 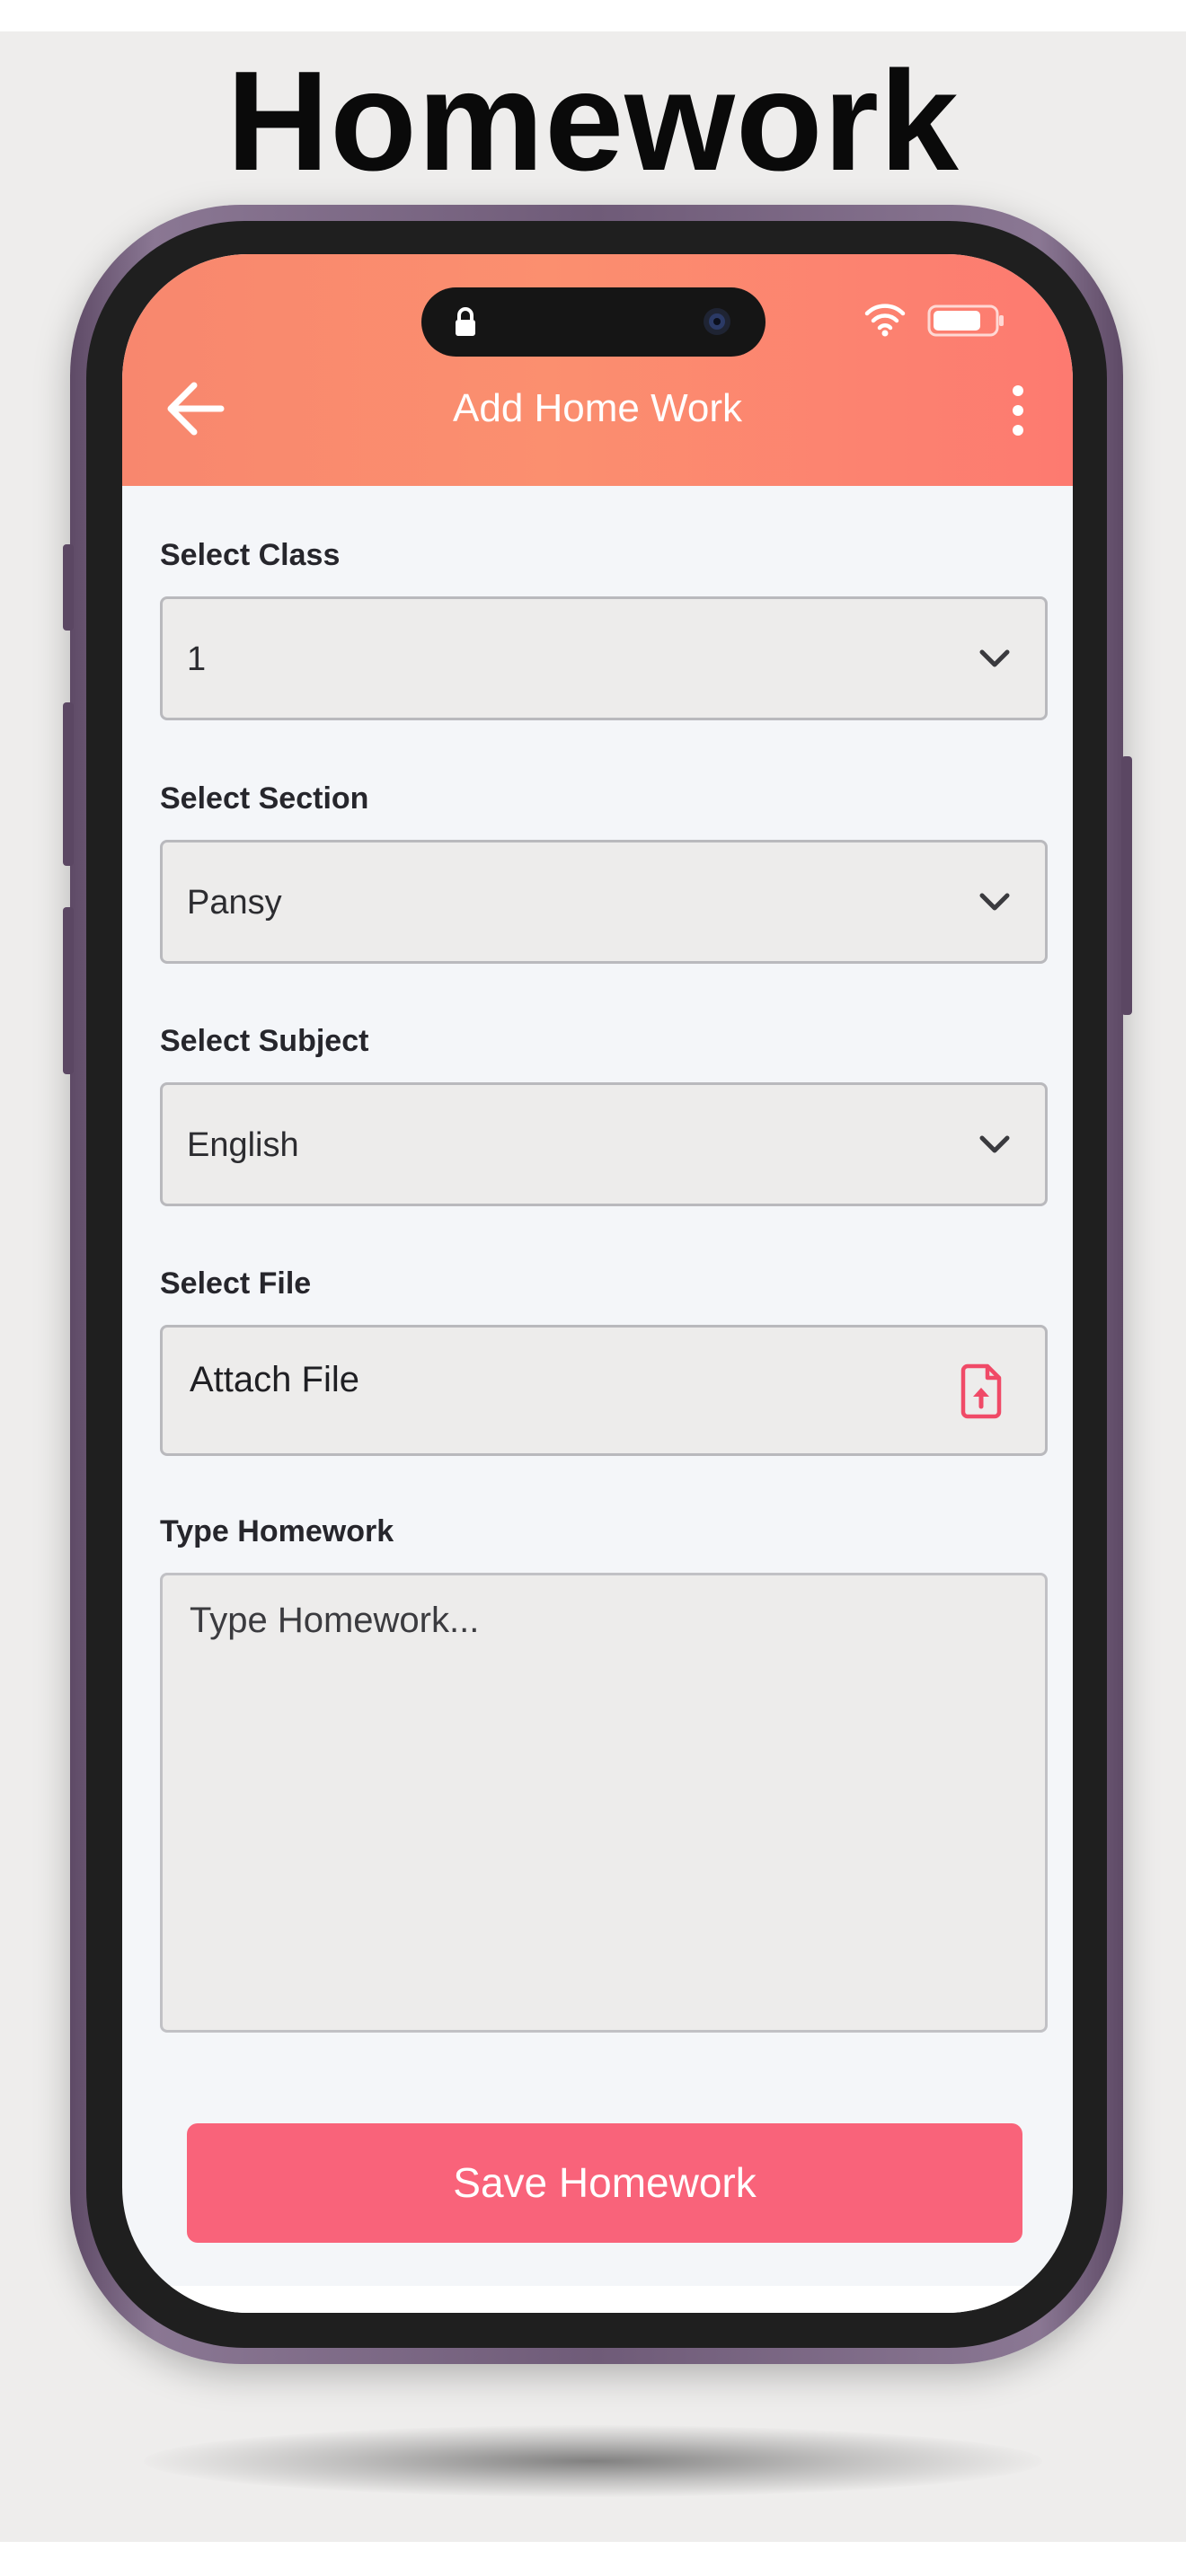 I want to click on select-class-label: Select Class, so click(x=250, y=555).